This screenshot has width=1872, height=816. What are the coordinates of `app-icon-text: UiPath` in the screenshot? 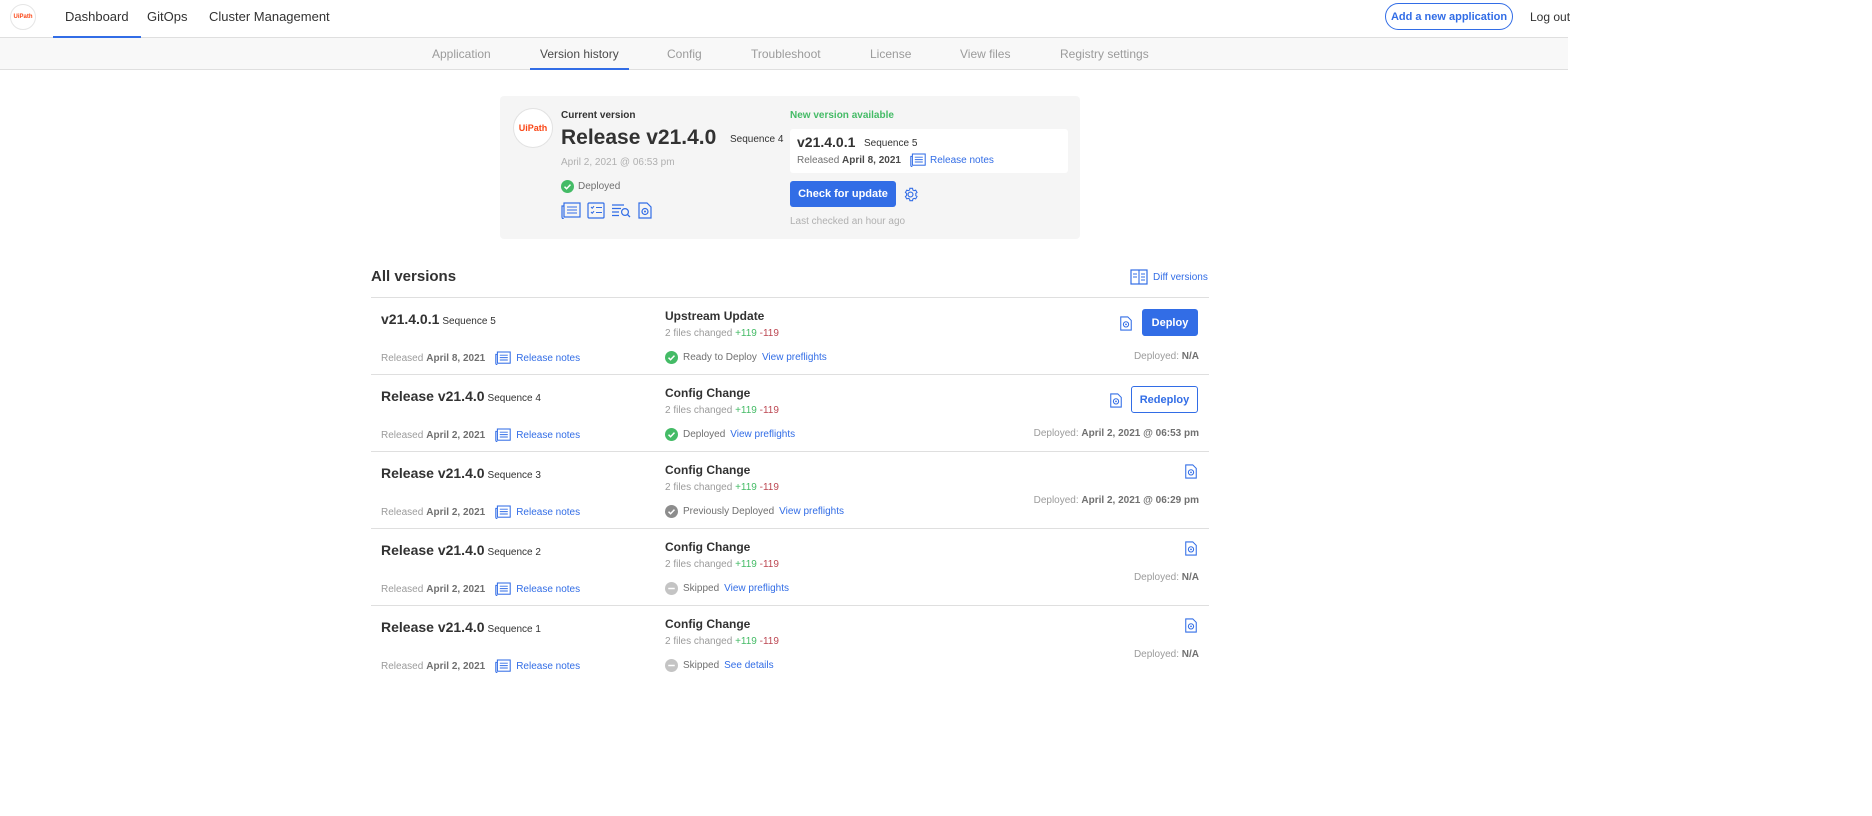 It's located at (533, 128).